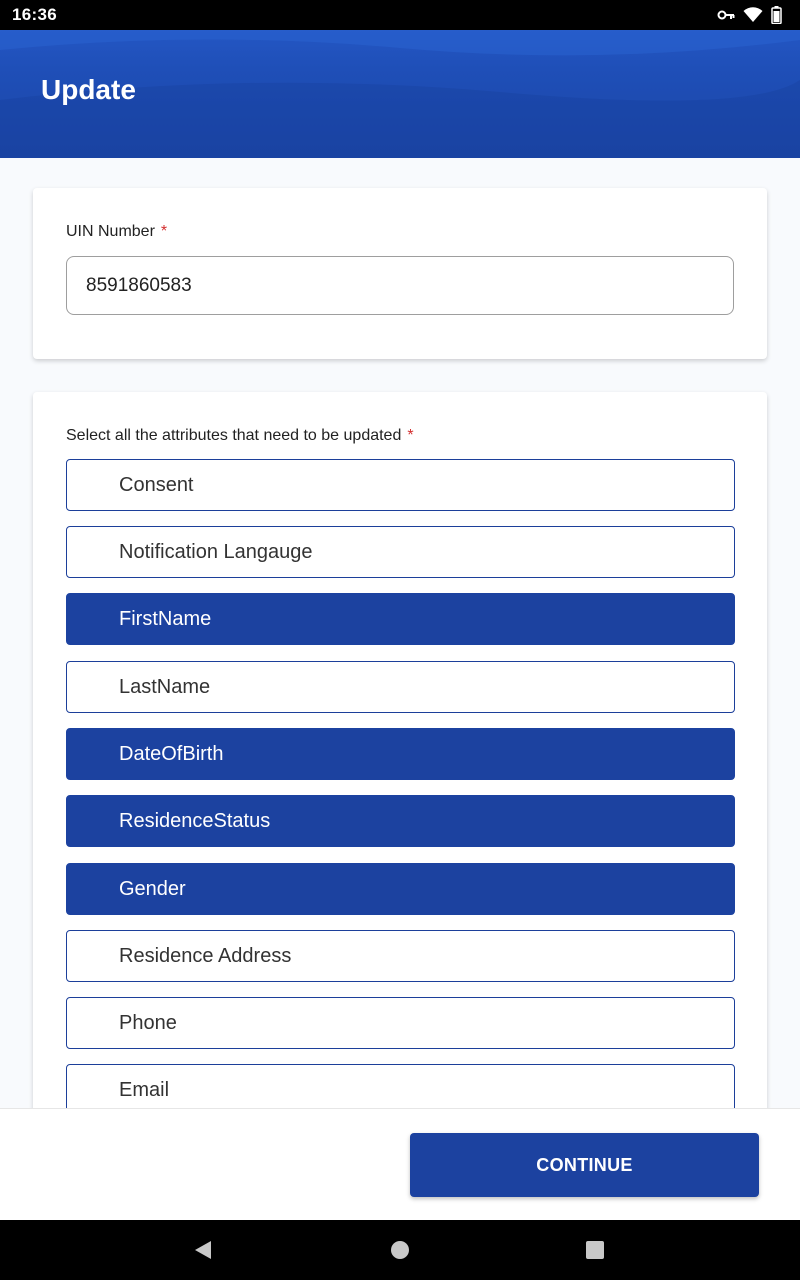  What do you see at coordinates (595, 1250) in the screenshot?
I see `recents-icon` at bounding box center [595, 1250].